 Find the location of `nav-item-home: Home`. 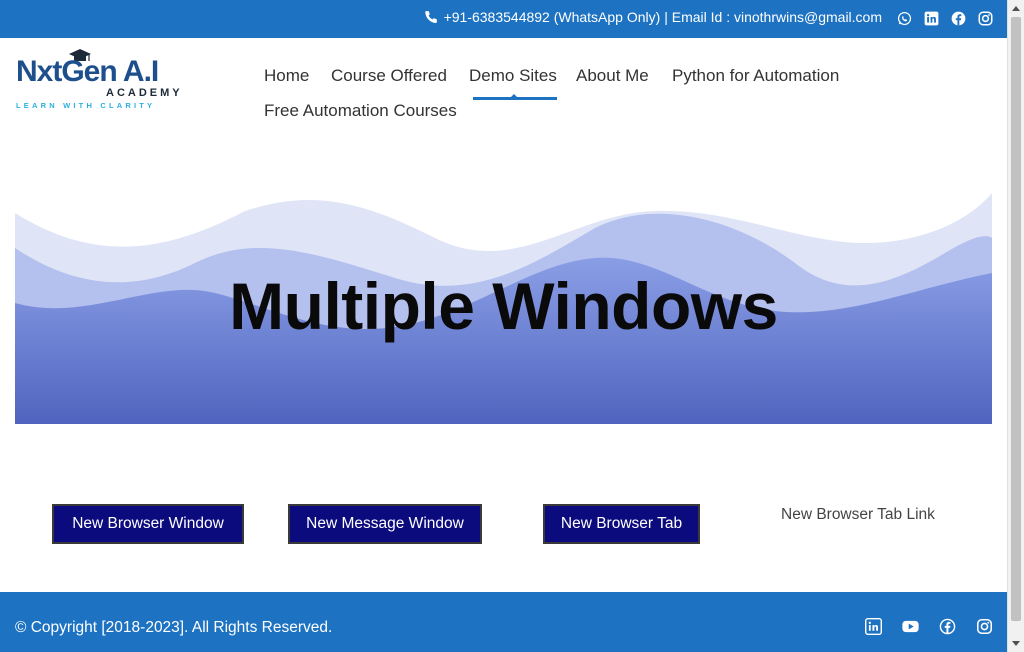

nav-item-home: Home is located at coordinates (286, 76).